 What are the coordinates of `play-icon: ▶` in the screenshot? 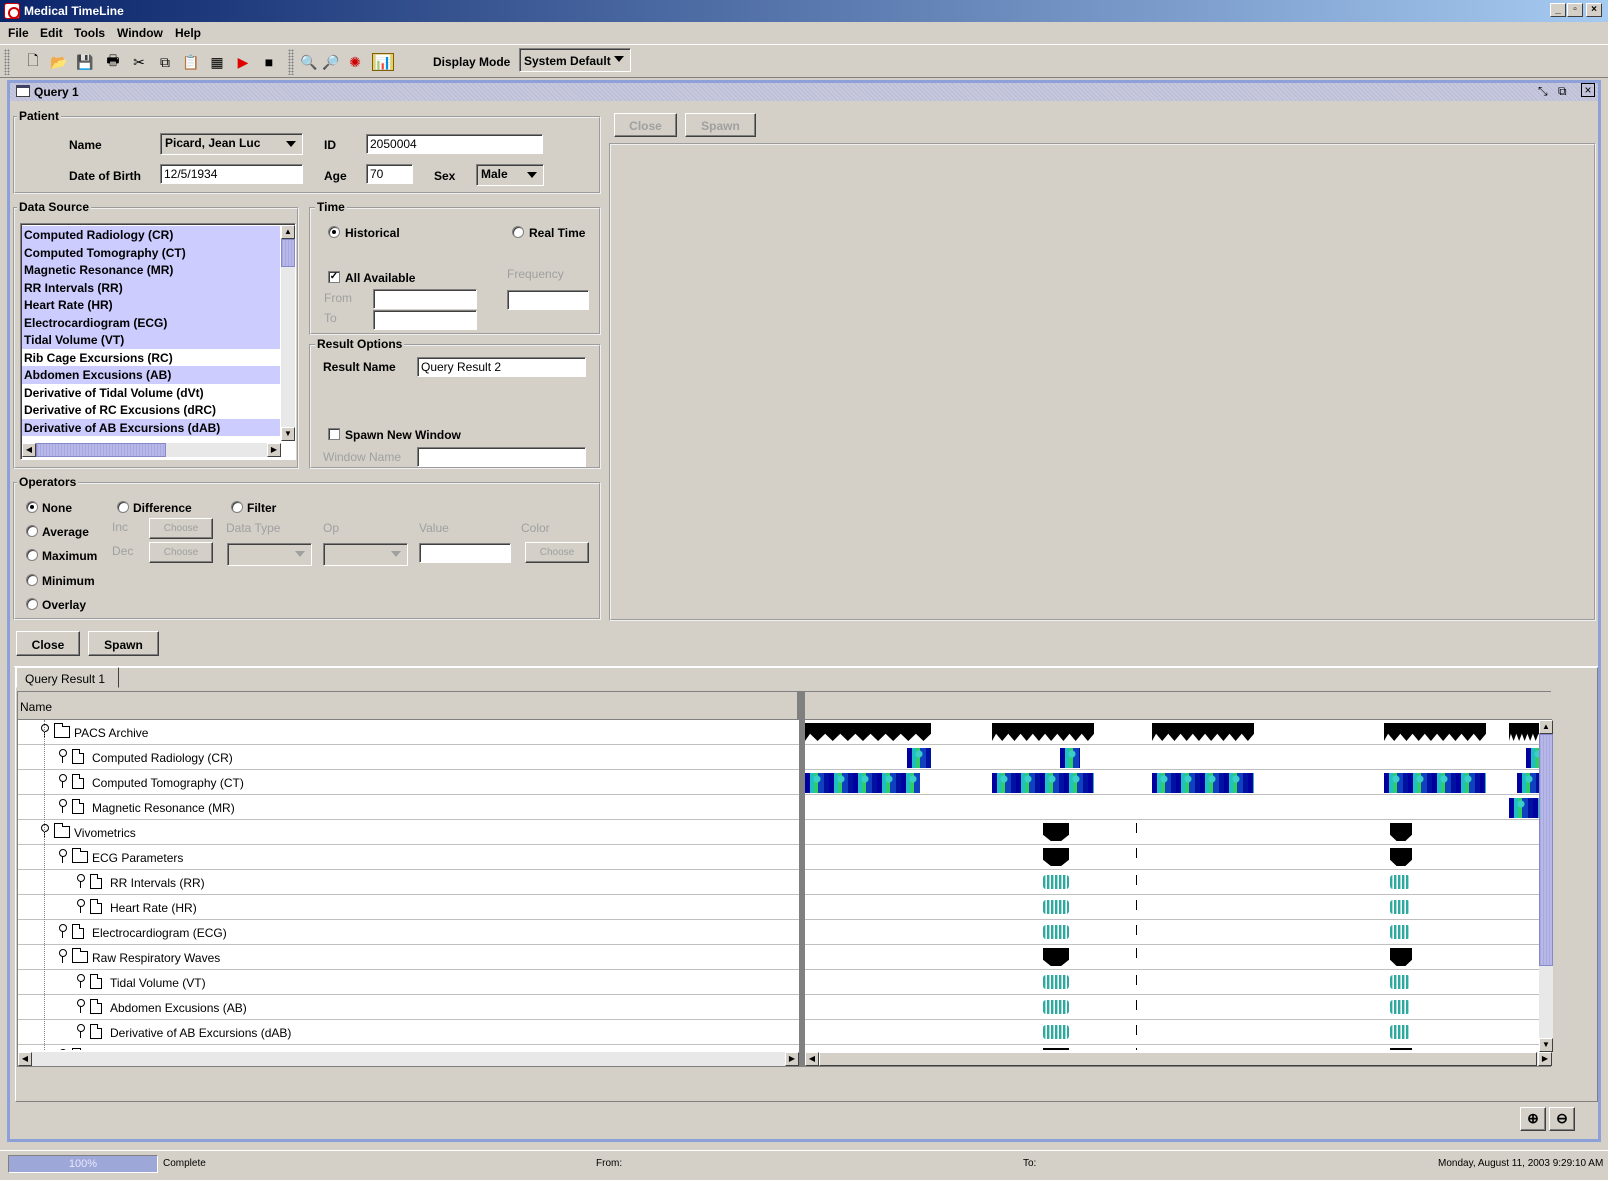 It's located at (243, 62).